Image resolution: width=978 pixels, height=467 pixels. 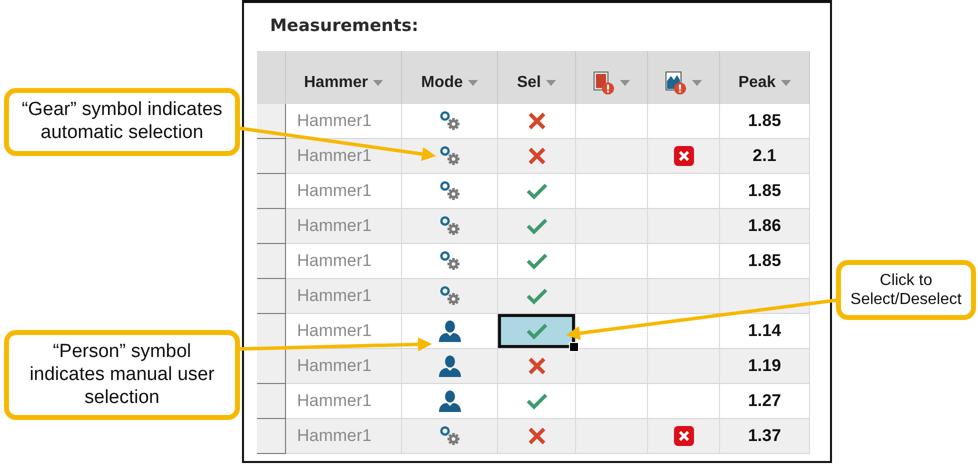 What do you see at coordinates (676, 82) in the screenshot?
I see `chart-alert-icon` at bounding box center [676, 82].